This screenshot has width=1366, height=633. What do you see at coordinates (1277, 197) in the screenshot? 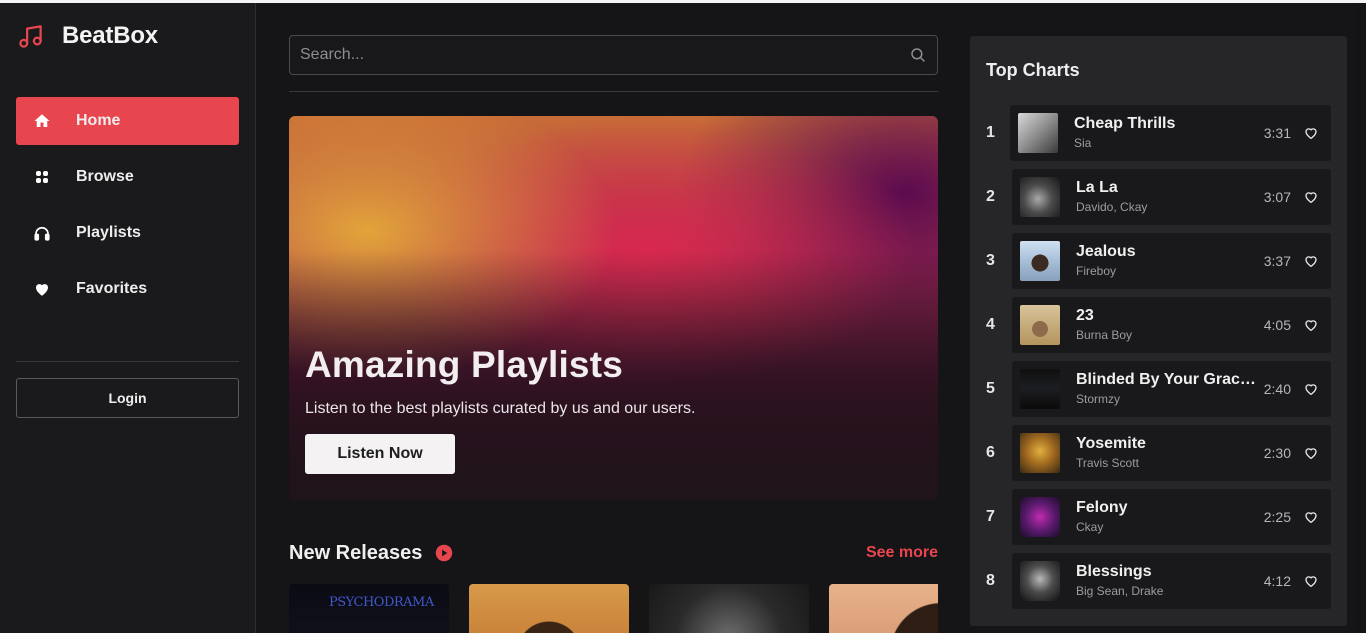
I see `track-duration: 3:07` at bounding box center [1277, 197].